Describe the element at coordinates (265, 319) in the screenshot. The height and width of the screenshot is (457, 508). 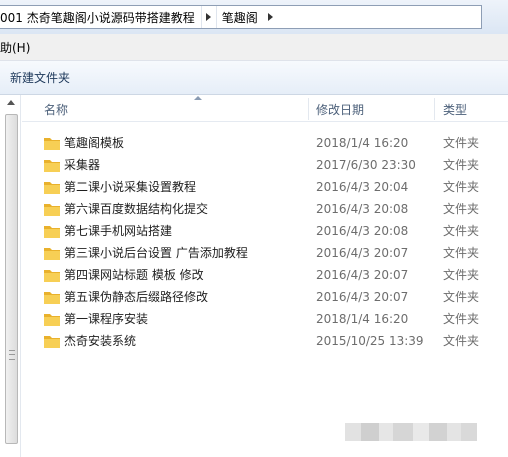
I see `list-item: 第一课程序安装 2018/1/4 16:20 文件夹` at that location.